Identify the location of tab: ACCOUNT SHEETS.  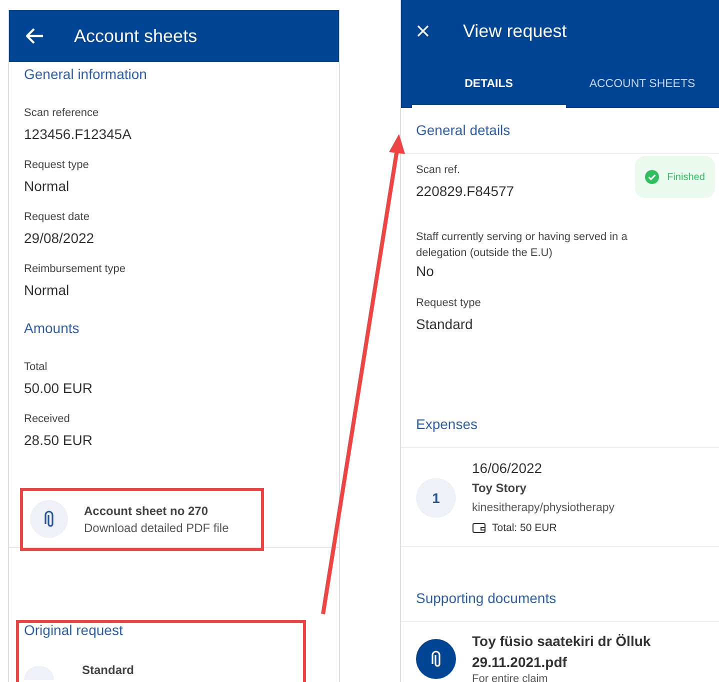
(642, 85).